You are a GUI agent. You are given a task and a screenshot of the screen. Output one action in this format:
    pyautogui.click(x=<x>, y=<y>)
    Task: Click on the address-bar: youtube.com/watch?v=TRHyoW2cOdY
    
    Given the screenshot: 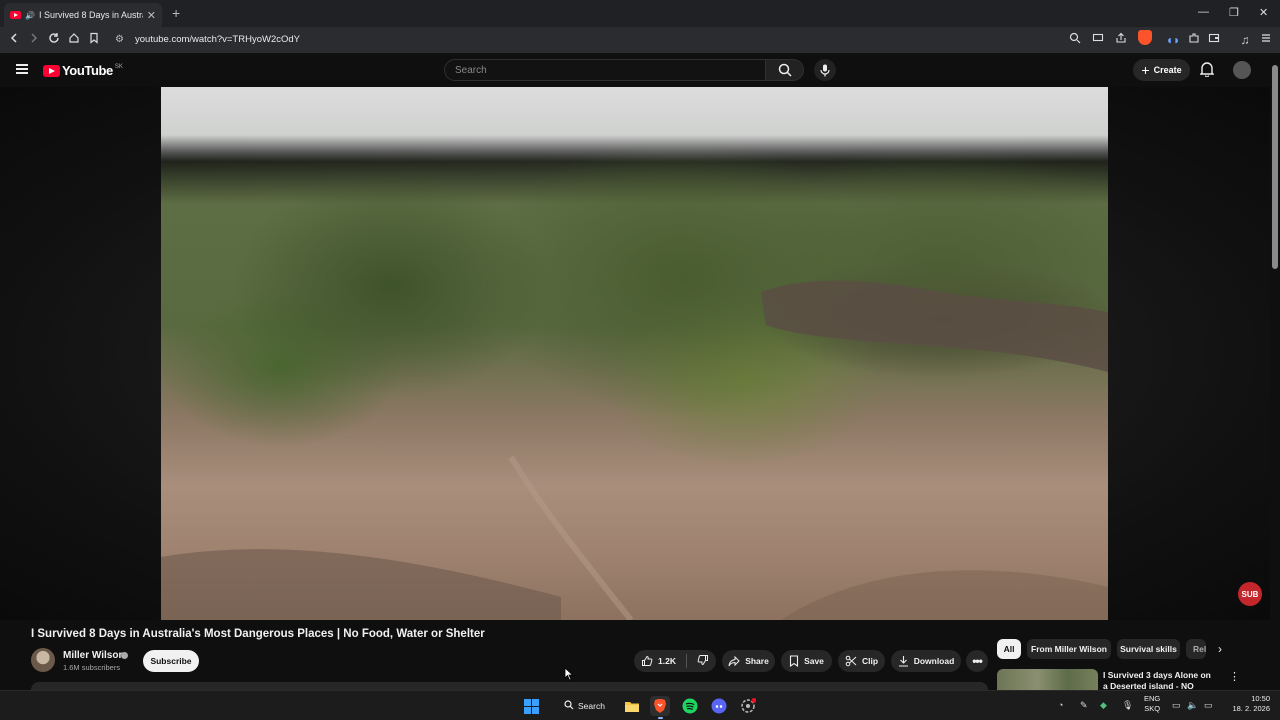 What is the action you would take?
    pyautogui.click(x=217, y=39)
    